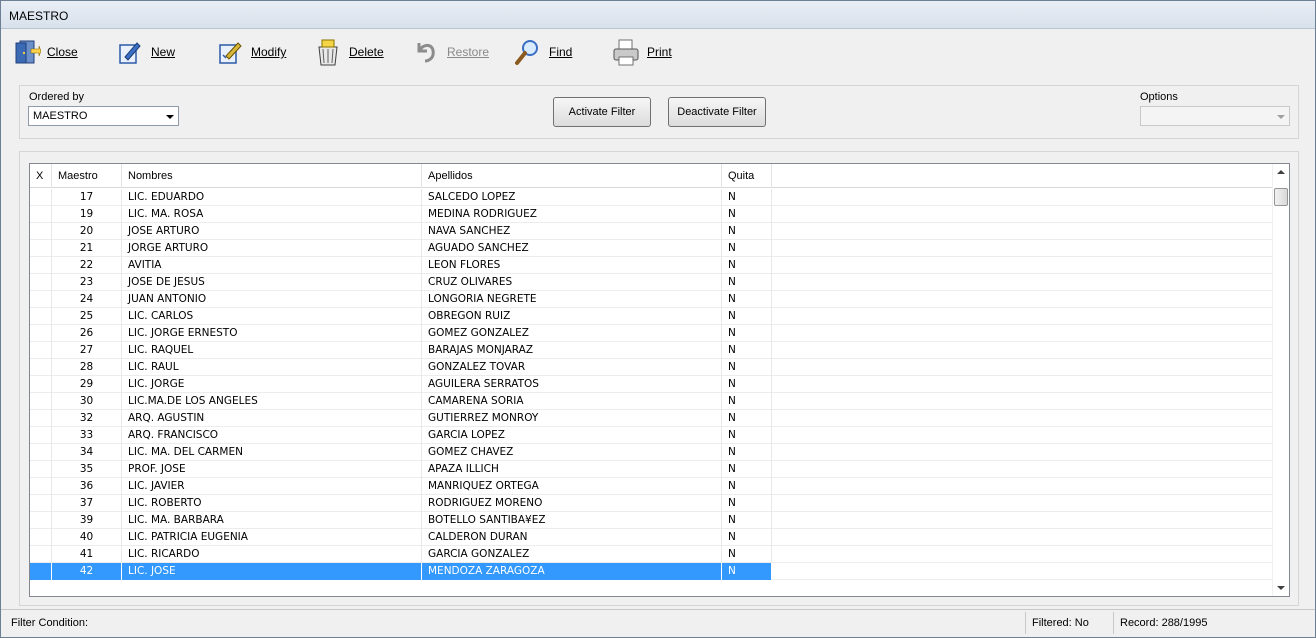 Image resolution: width=1316 pixels, height=638 pixels. What do you see at coordinates (87, 350) in the screenshot?
I see `cell-maestro: 27` at bounding box center [87, 350].